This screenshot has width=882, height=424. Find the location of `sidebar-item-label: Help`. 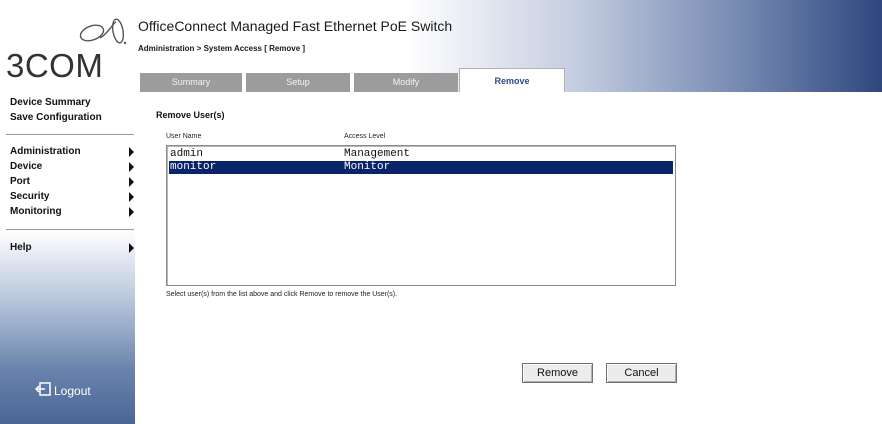

sidebar-item-label: Help is located at coordinates (21, 247).